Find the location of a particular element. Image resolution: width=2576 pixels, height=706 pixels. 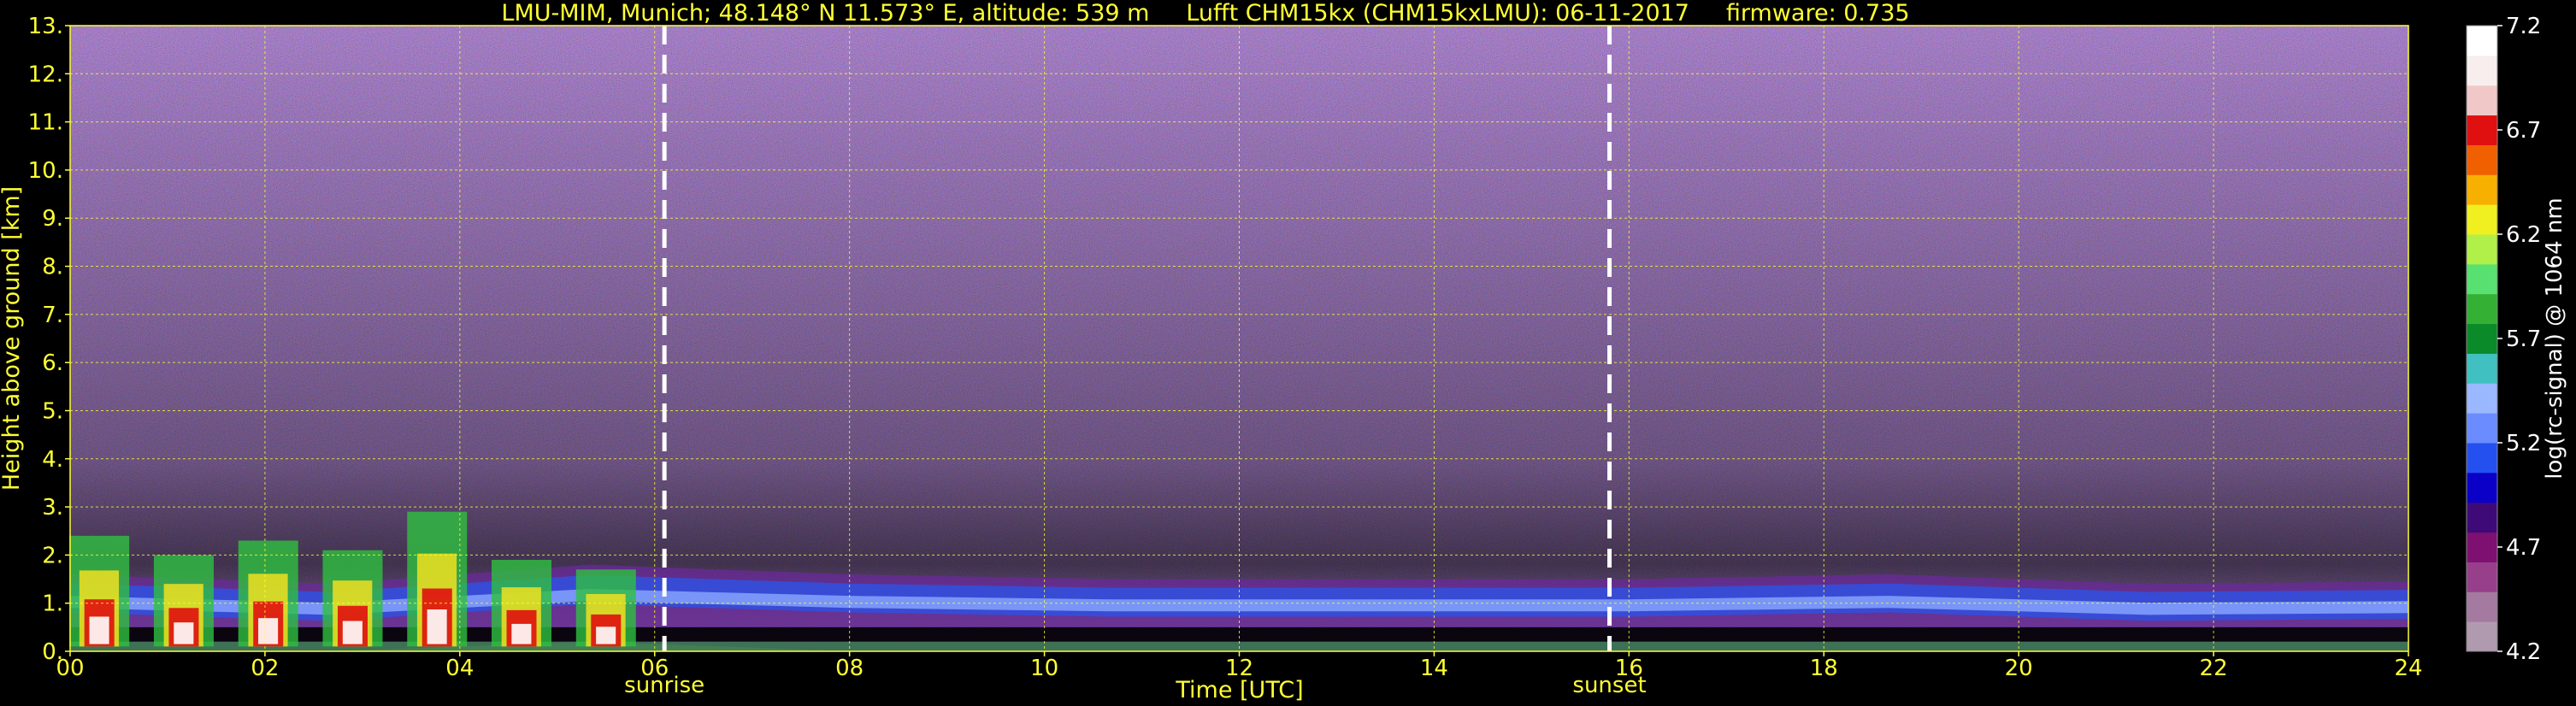

colorbar-ticks: 7.2 6.7 6.2 5.7 5.2 4.7 4.2 is located at coordinates (2519, 339).